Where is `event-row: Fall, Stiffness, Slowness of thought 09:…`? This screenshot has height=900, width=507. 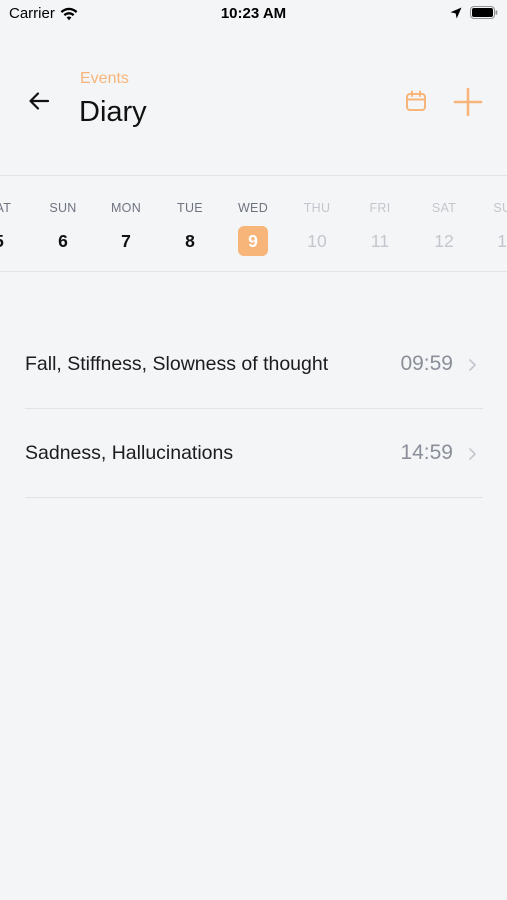 event-row: Fall, Stiffness, Slowness of thought 09:… is located at coordinates (254, 364).